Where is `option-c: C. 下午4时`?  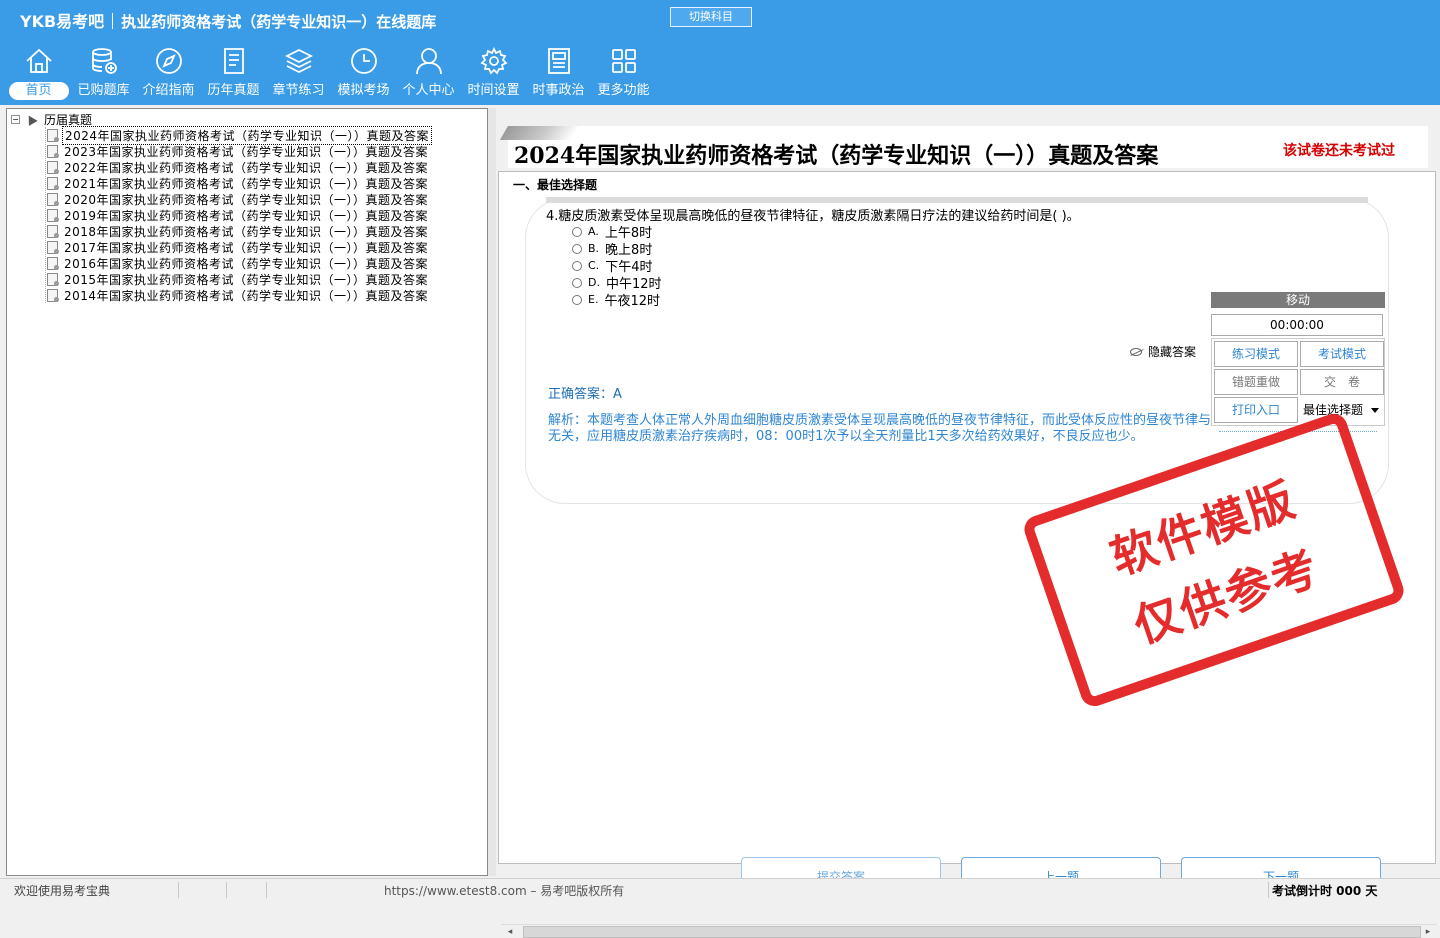
option-c: C. 下午4时 is located at coordinates (617, 266).